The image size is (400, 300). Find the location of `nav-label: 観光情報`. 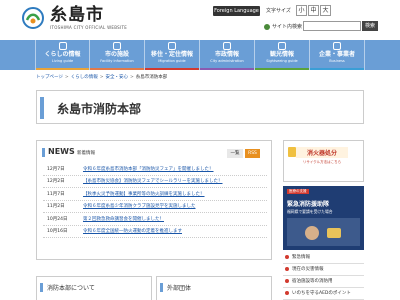

nav-label: 観光情報 is located at coordinates (281, 54).